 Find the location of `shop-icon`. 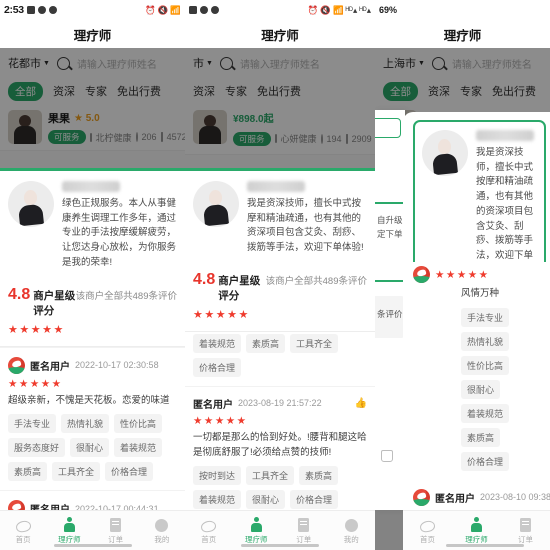

shop-icon is located at coordinates (275, 138).